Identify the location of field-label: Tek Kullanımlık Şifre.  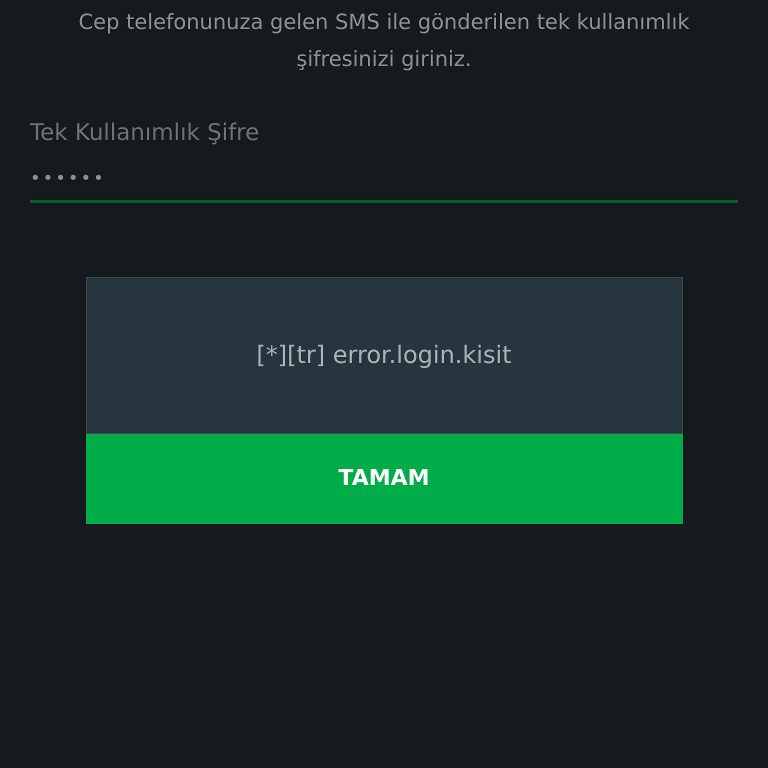
(145, 133).